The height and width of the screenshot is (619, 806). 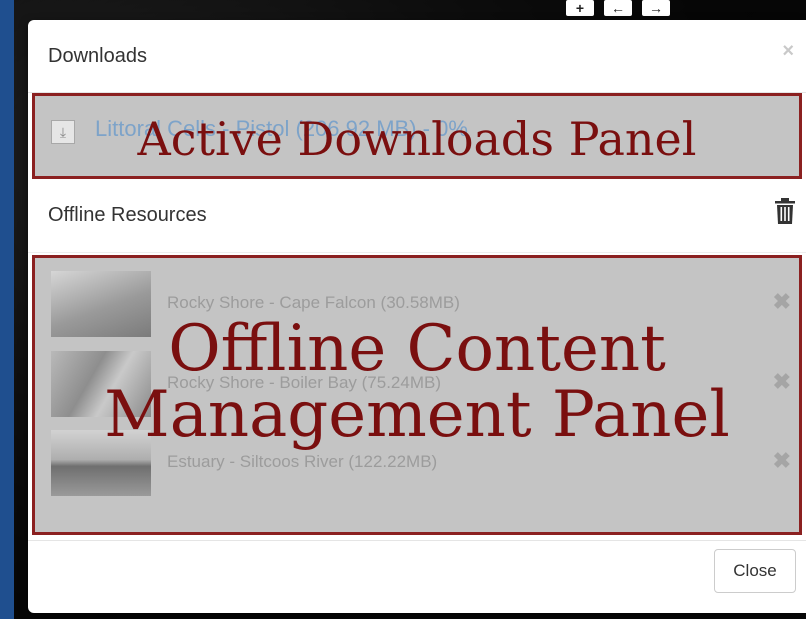 I want to click on map-back-button: ←, so click(x=618, y=8).